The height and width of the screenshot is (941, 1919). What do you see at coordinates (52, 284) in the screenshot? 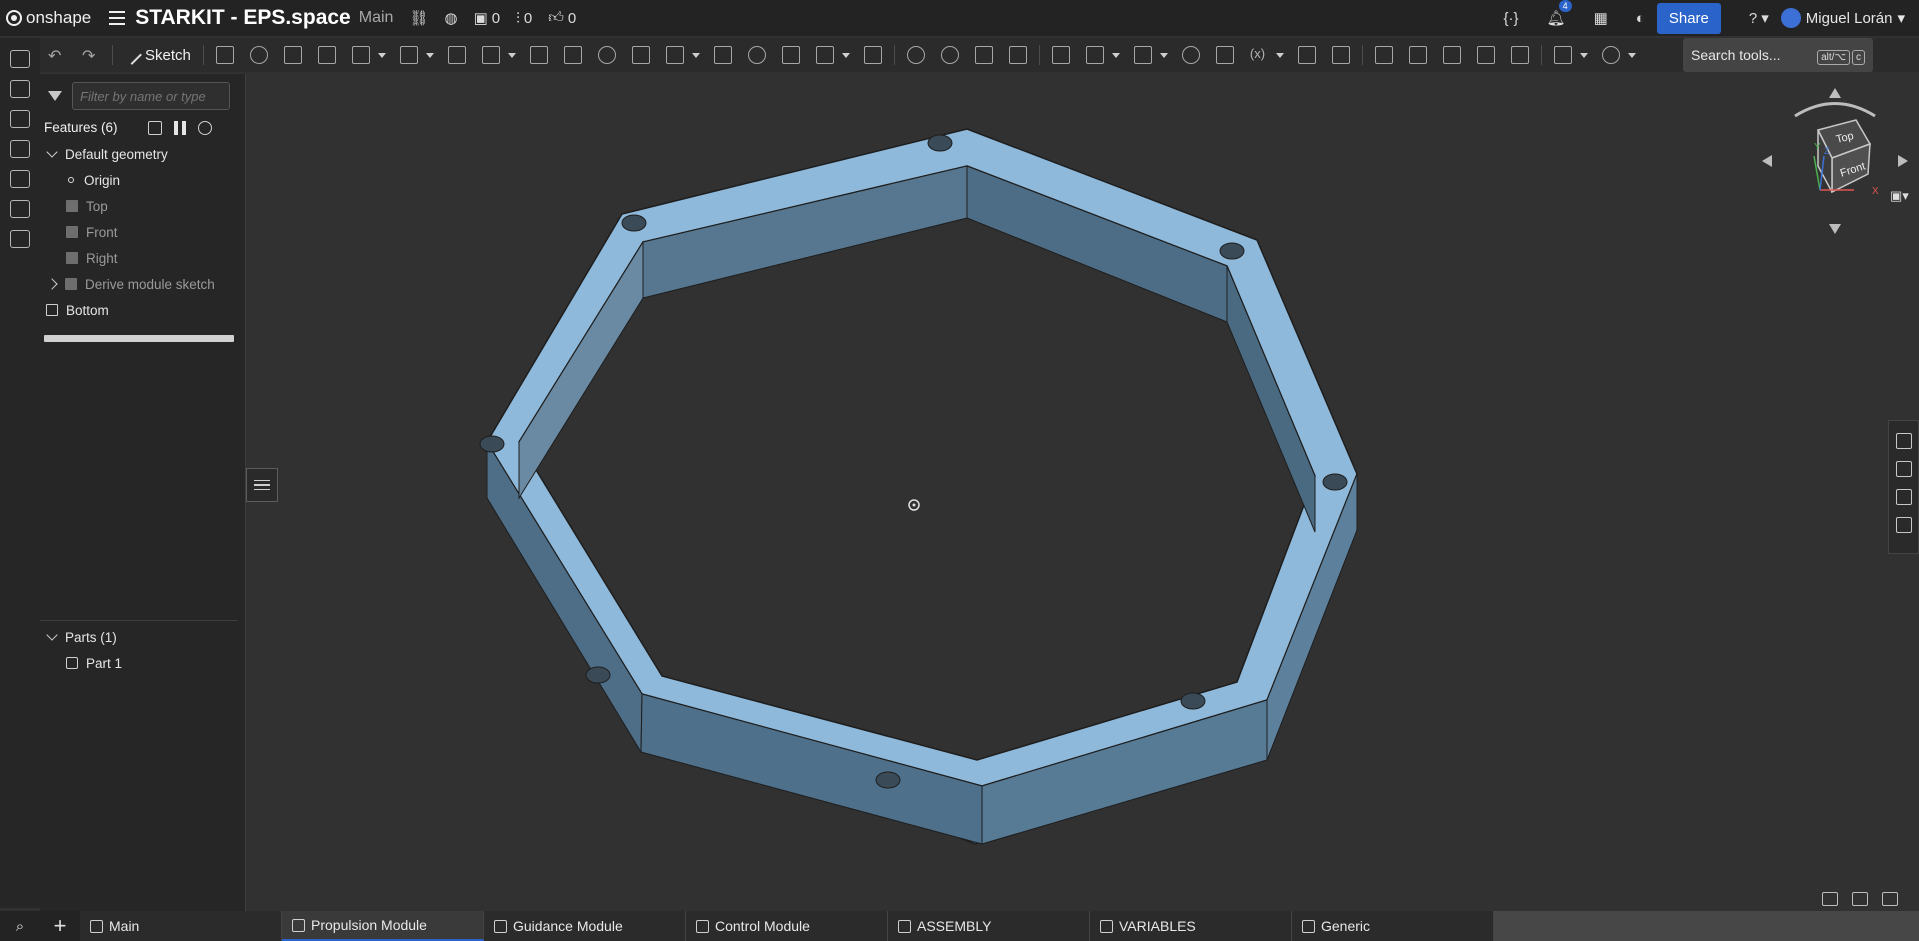
I see `chevron-right-icon` at bounding box center [52, 284].